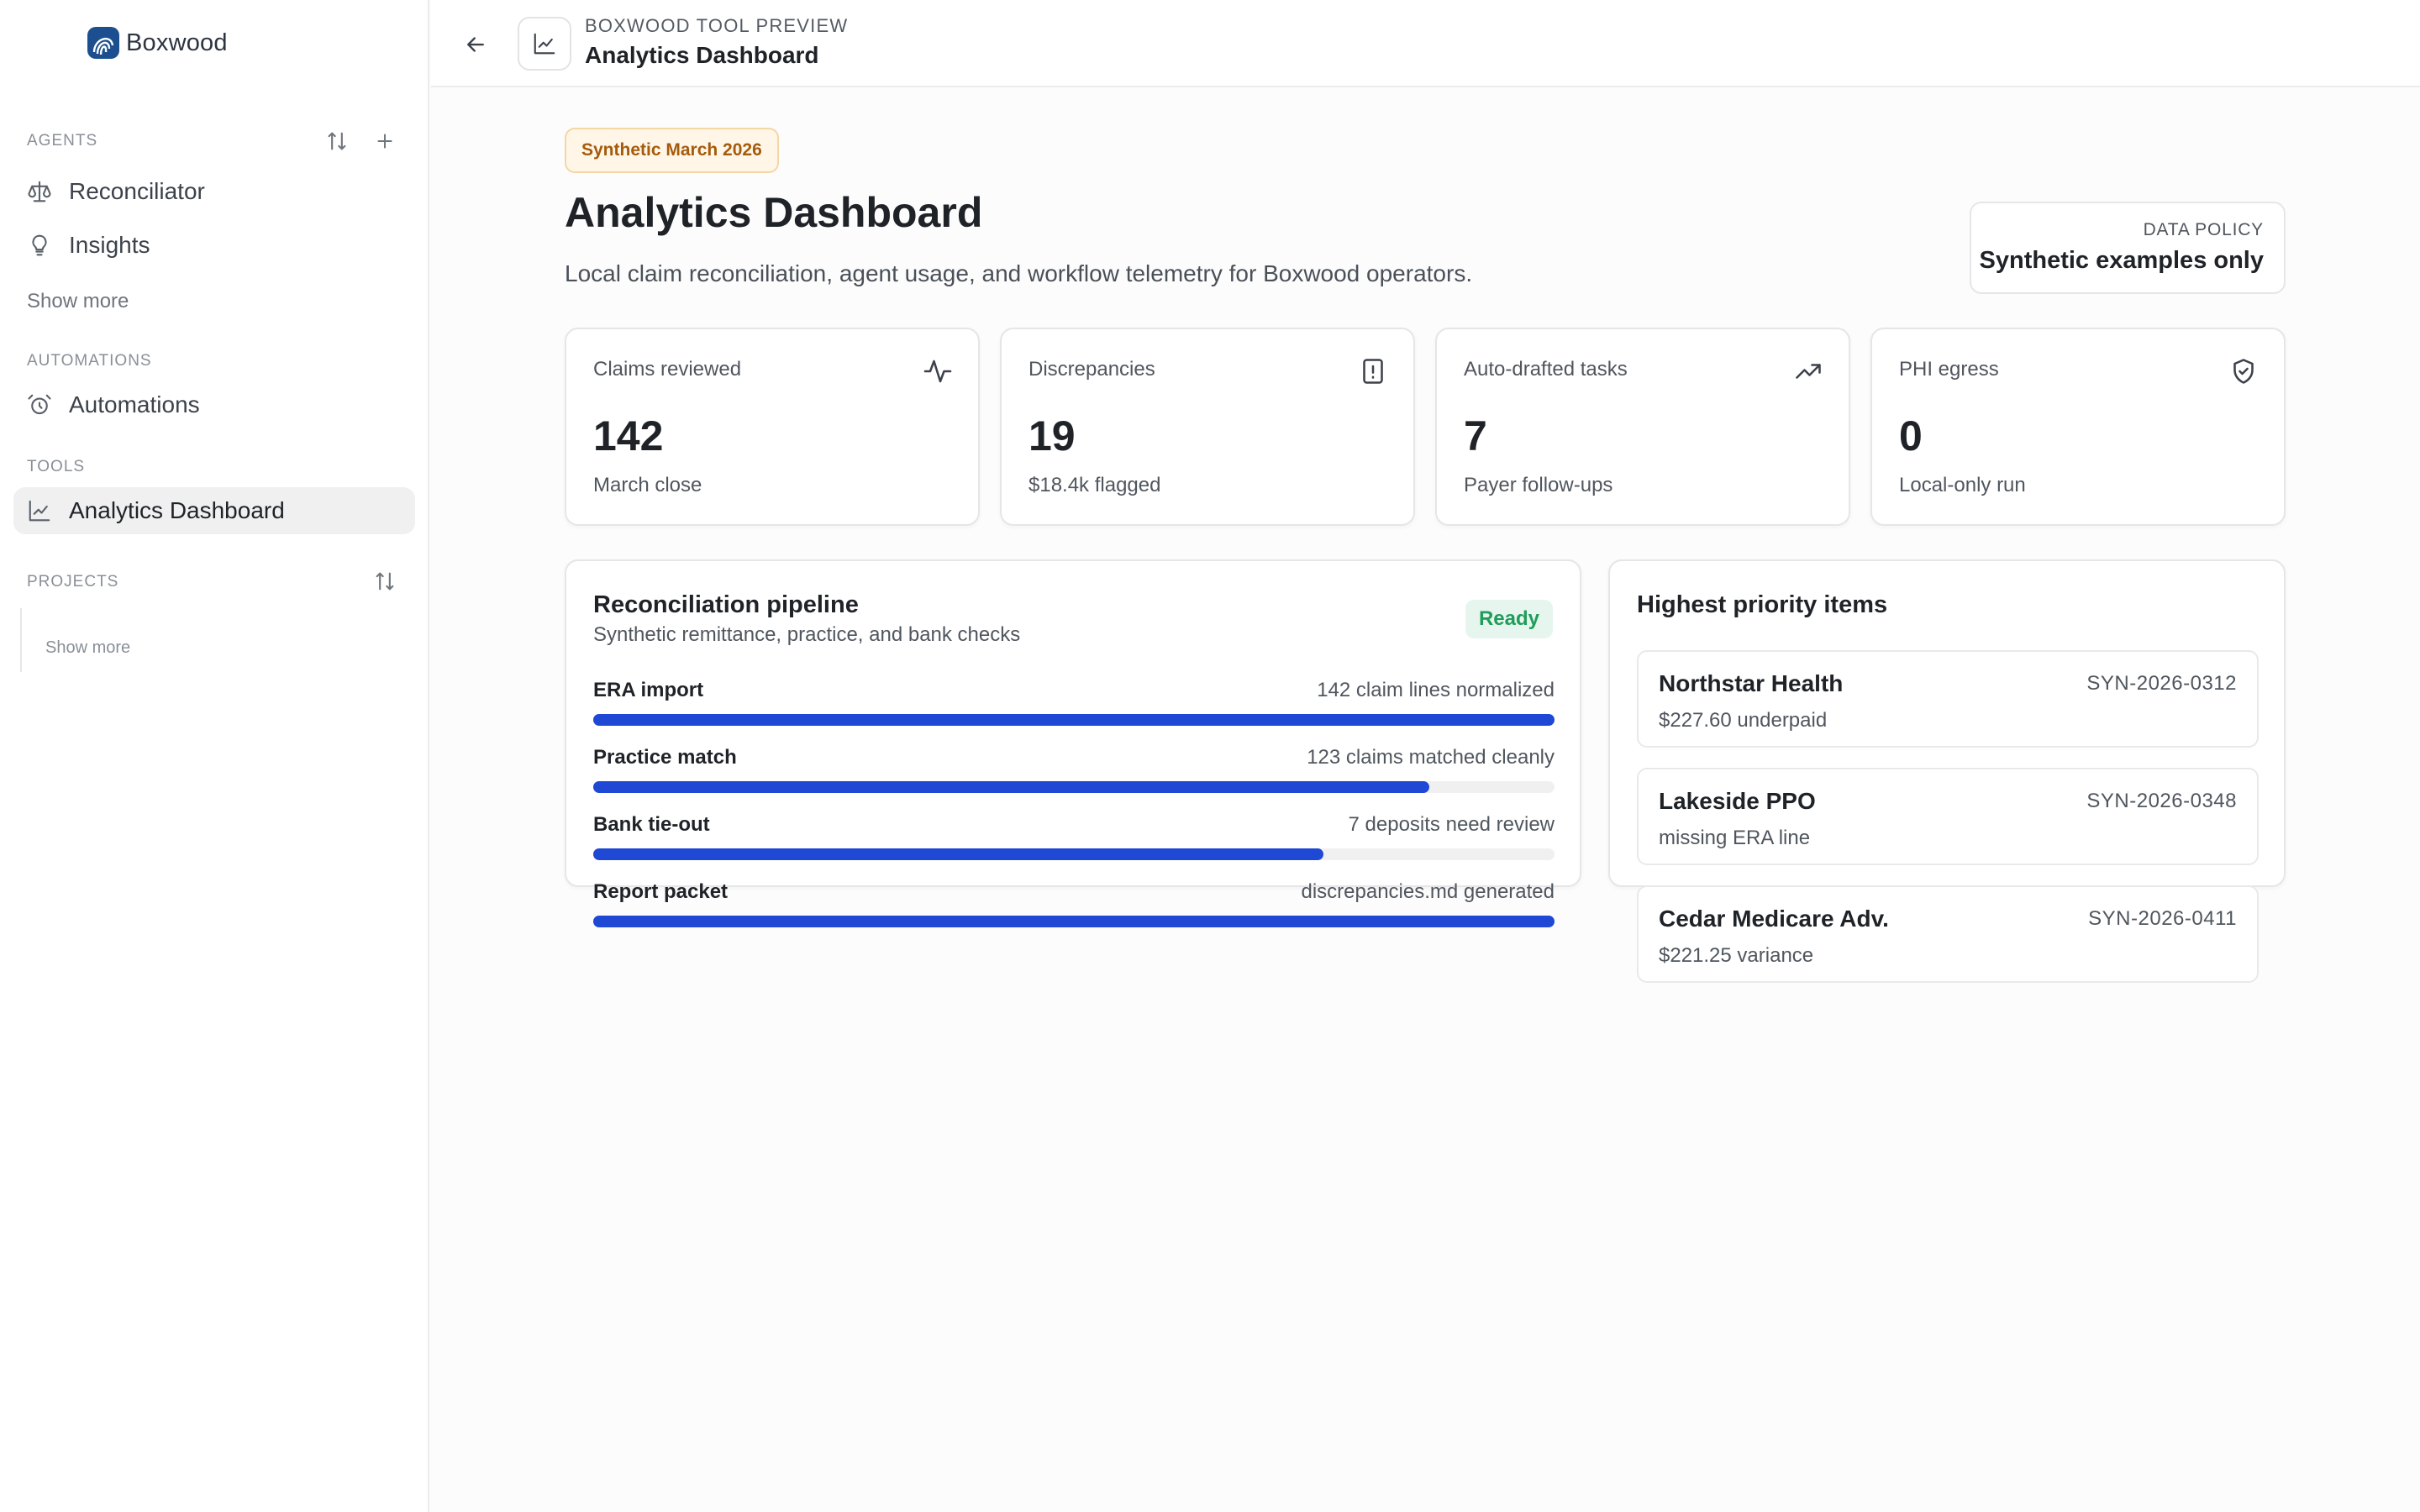  I want to click on brand: Boxwood, so click(157, 42).